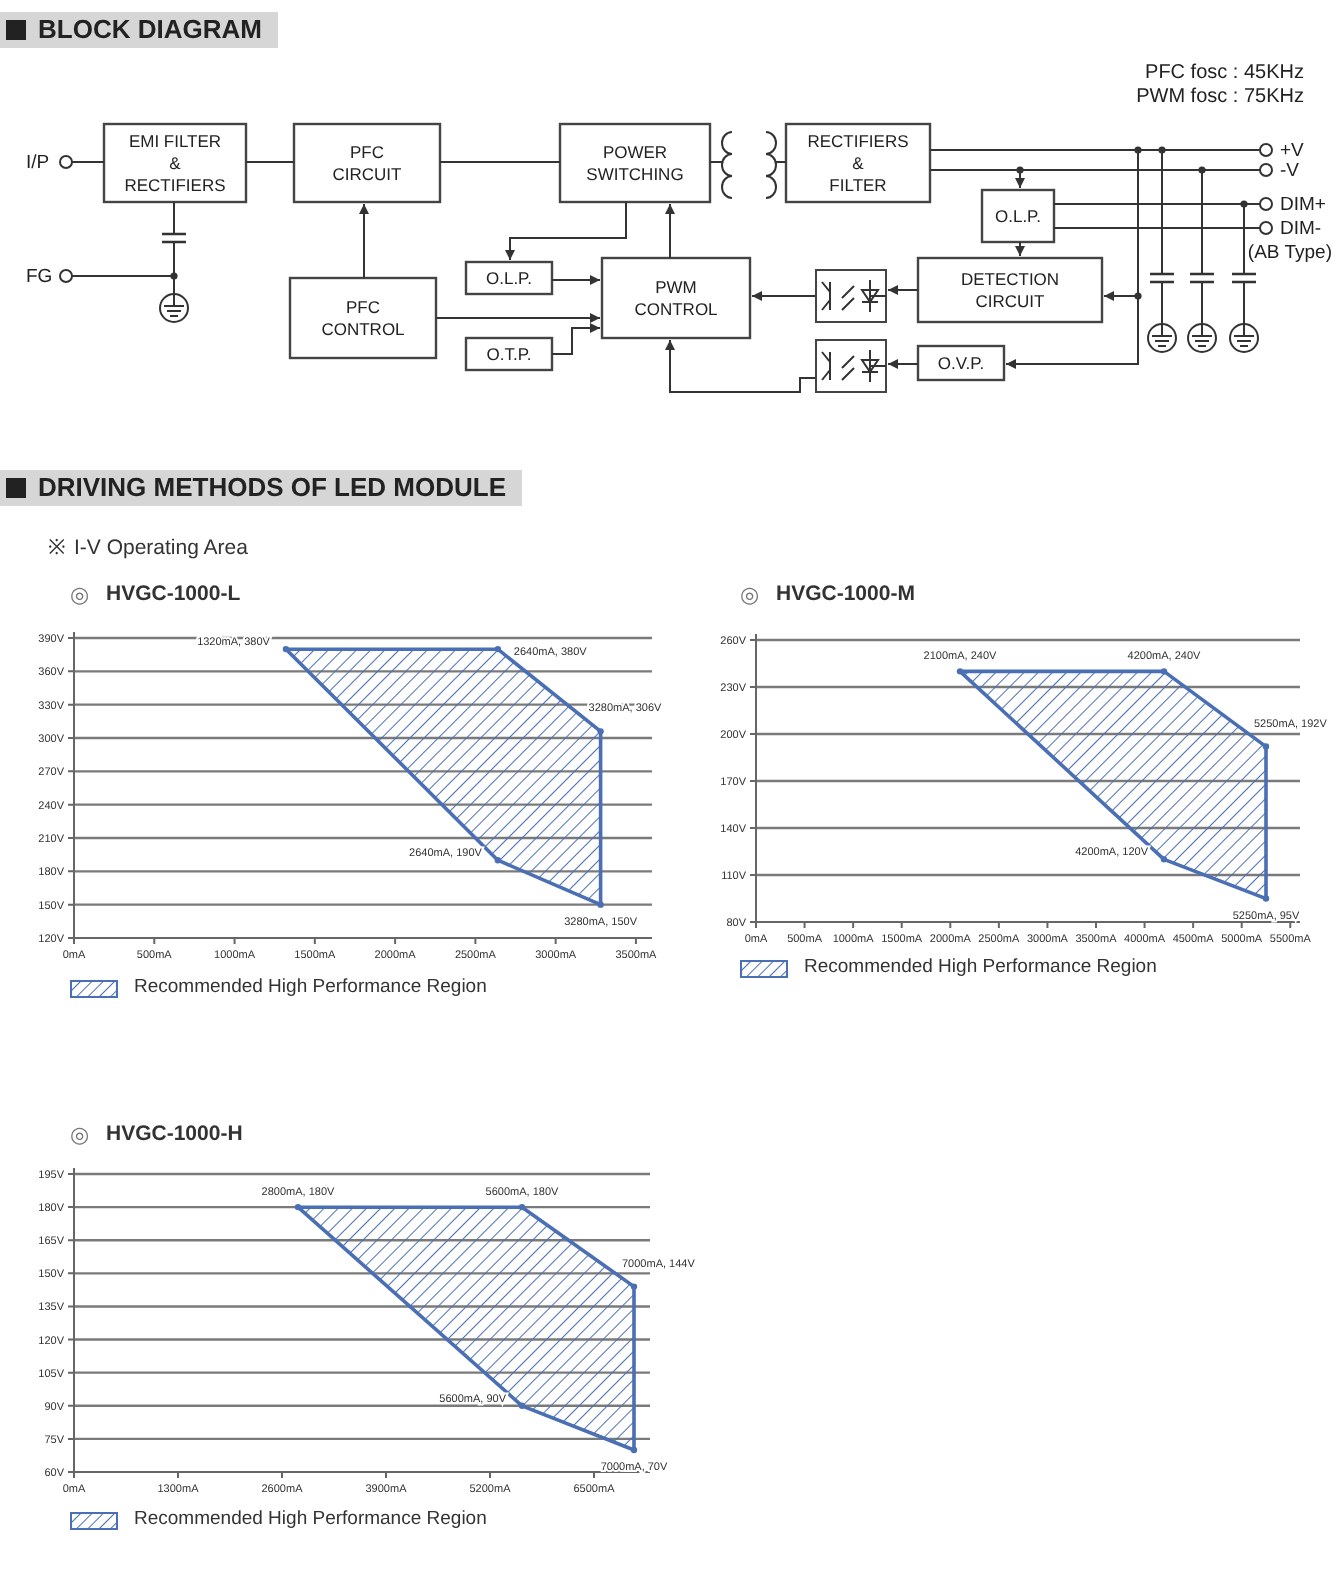 The width and height of the screenshot is (1340, 1570). Describe the element at coordinates (161, 549) in the screenshot. I see `subtitle: I-V Operating Area` at that location.